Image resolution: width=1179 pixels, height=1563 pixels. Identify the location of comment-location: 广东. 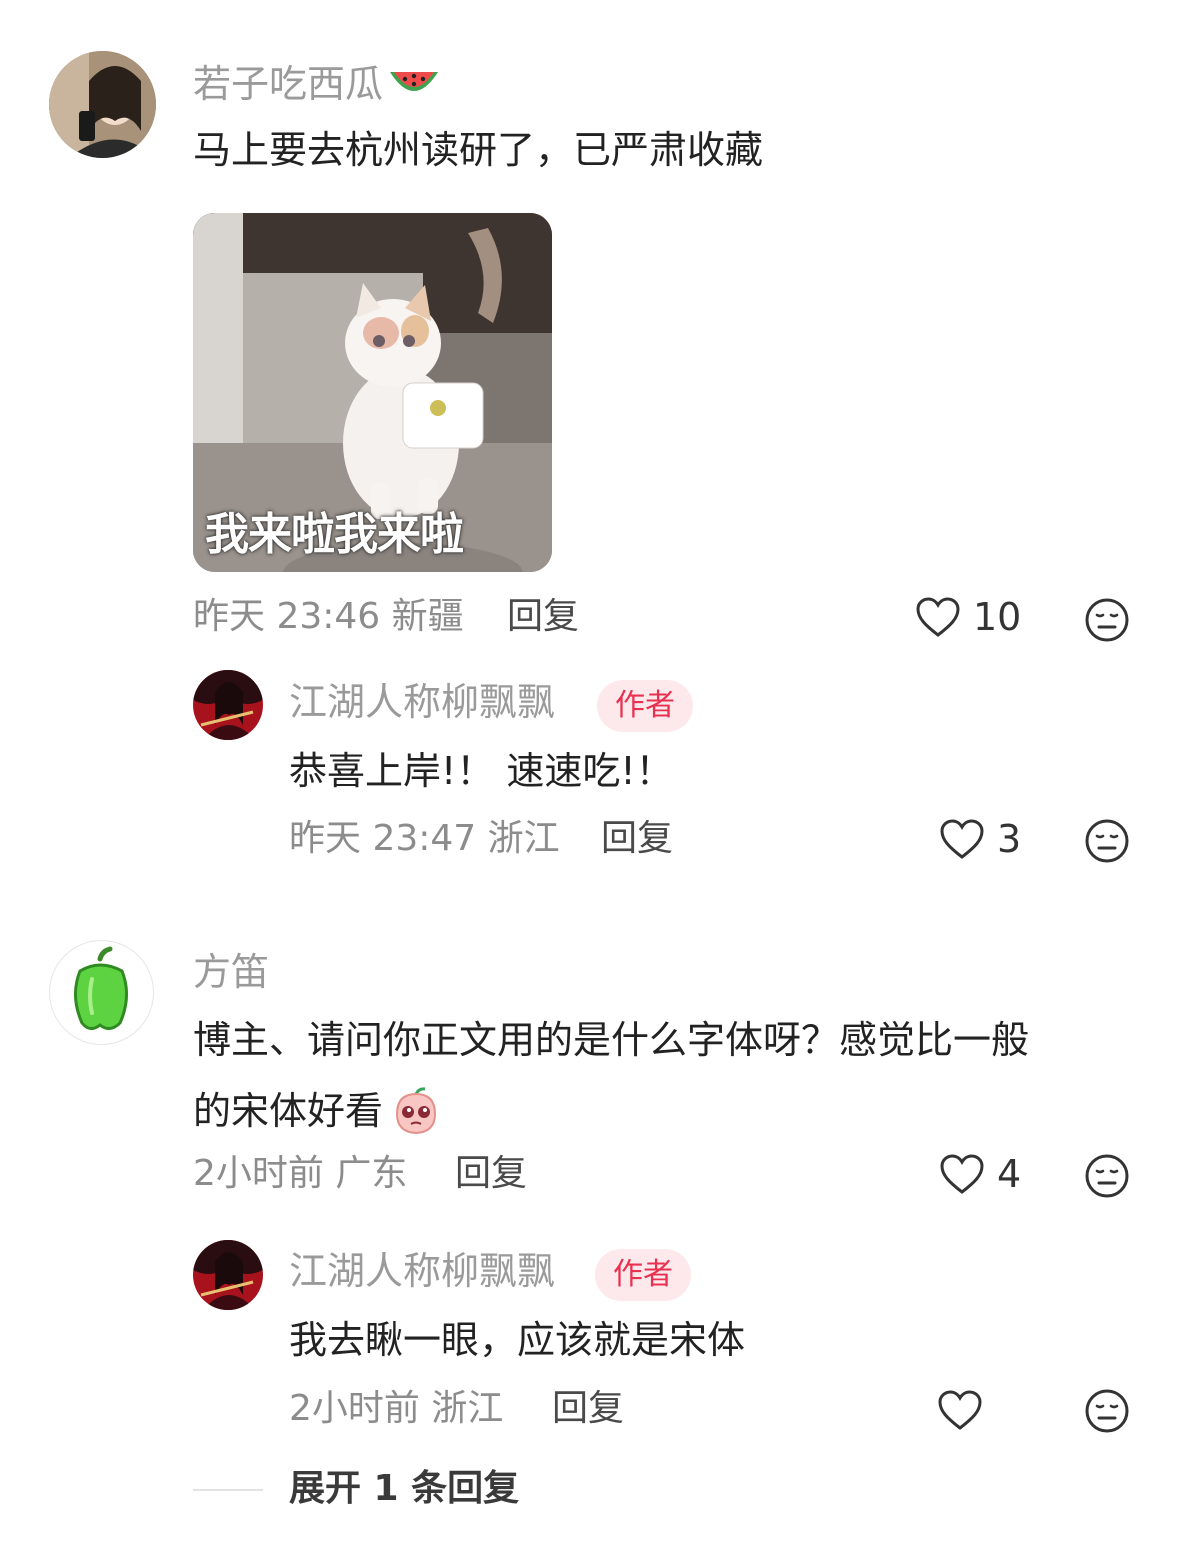
(371, 1173).